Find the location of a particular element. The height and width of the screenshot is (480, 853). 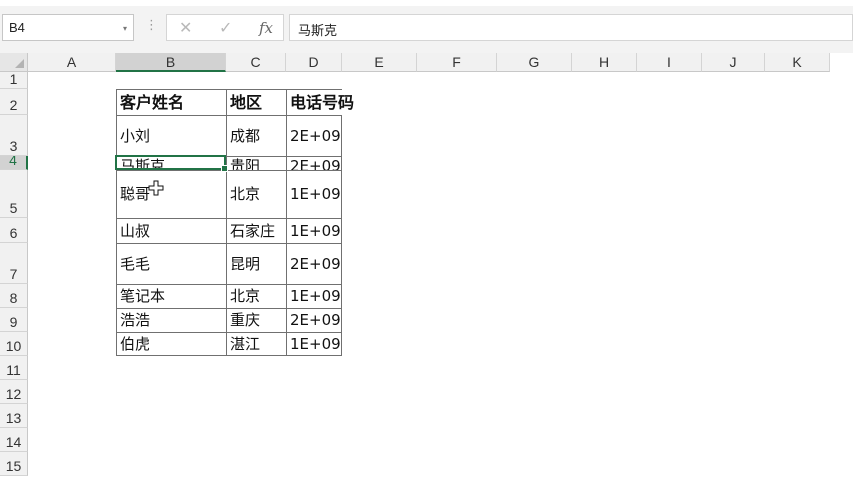

row-header-13: 13 is located at coordinates (14, 416).